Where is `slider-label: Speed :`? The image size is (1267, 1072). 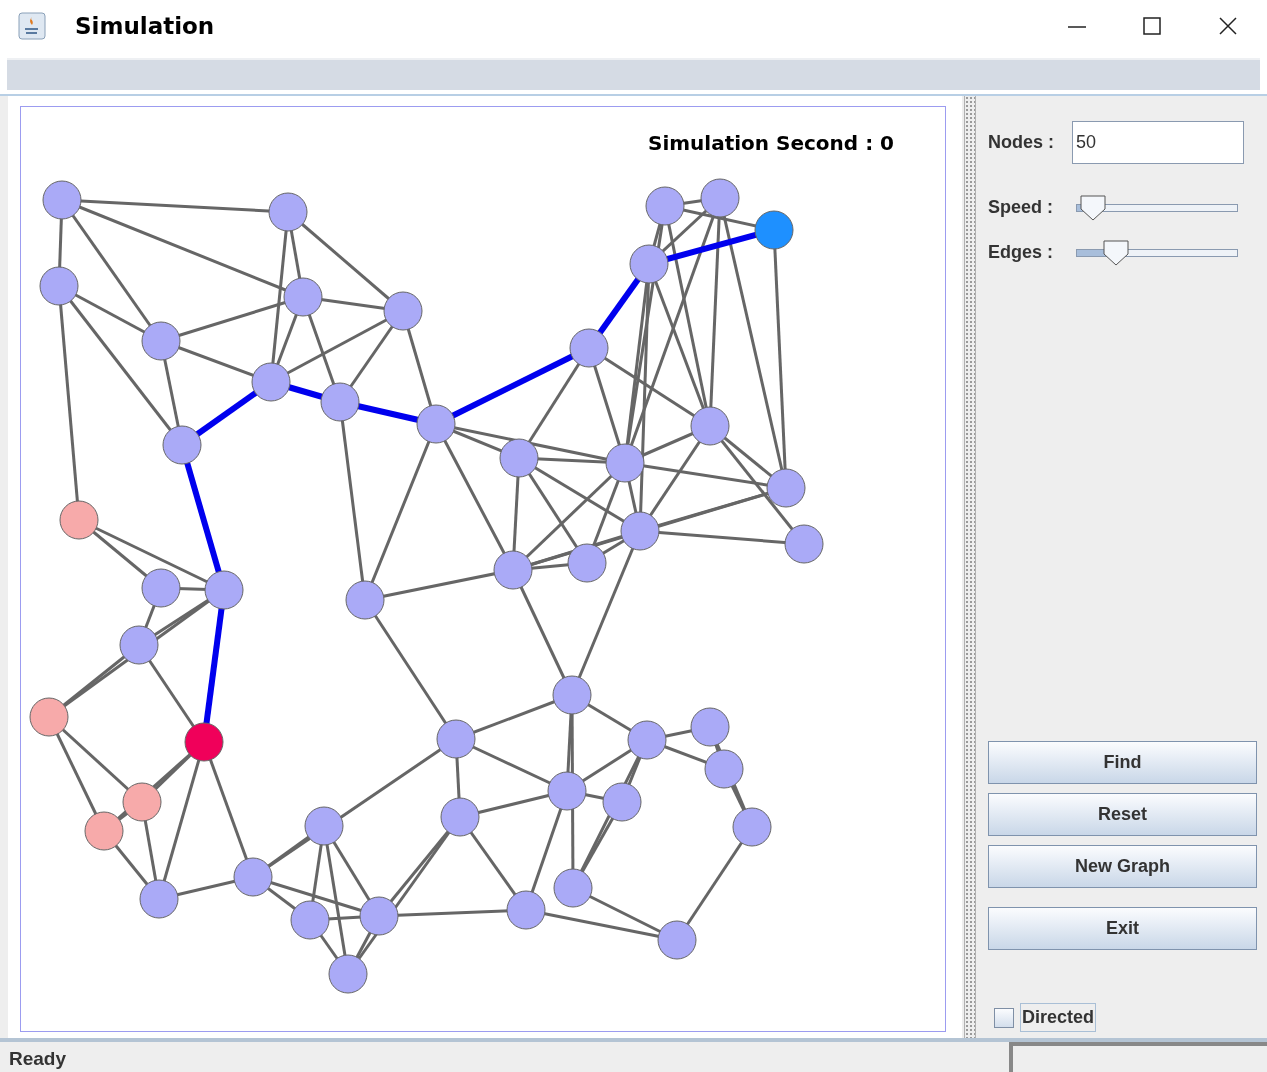 slider-label: Speed : is located at coordinates (1021, 207).